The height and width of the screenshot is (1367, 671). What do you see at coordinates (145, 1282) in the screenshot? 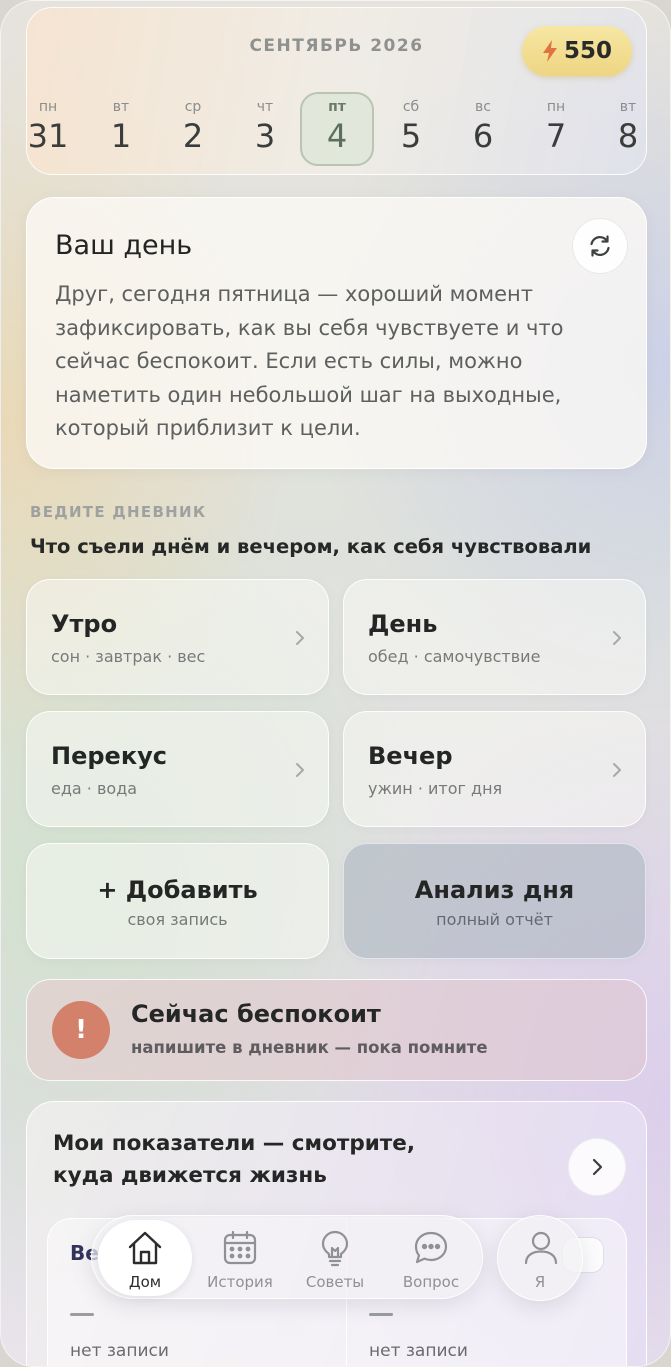
I see `nav-label: Дом` at bounding box center [145, 1282].